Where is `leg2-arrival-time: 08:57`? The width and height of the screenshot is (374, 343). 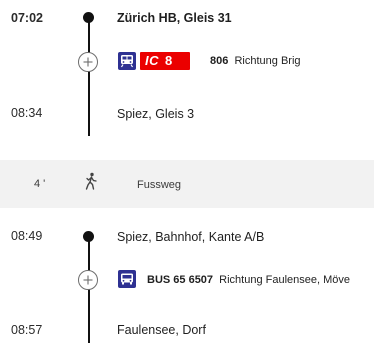 leg2-arrival-time: 08:57 is located at coordinates (27, 330).